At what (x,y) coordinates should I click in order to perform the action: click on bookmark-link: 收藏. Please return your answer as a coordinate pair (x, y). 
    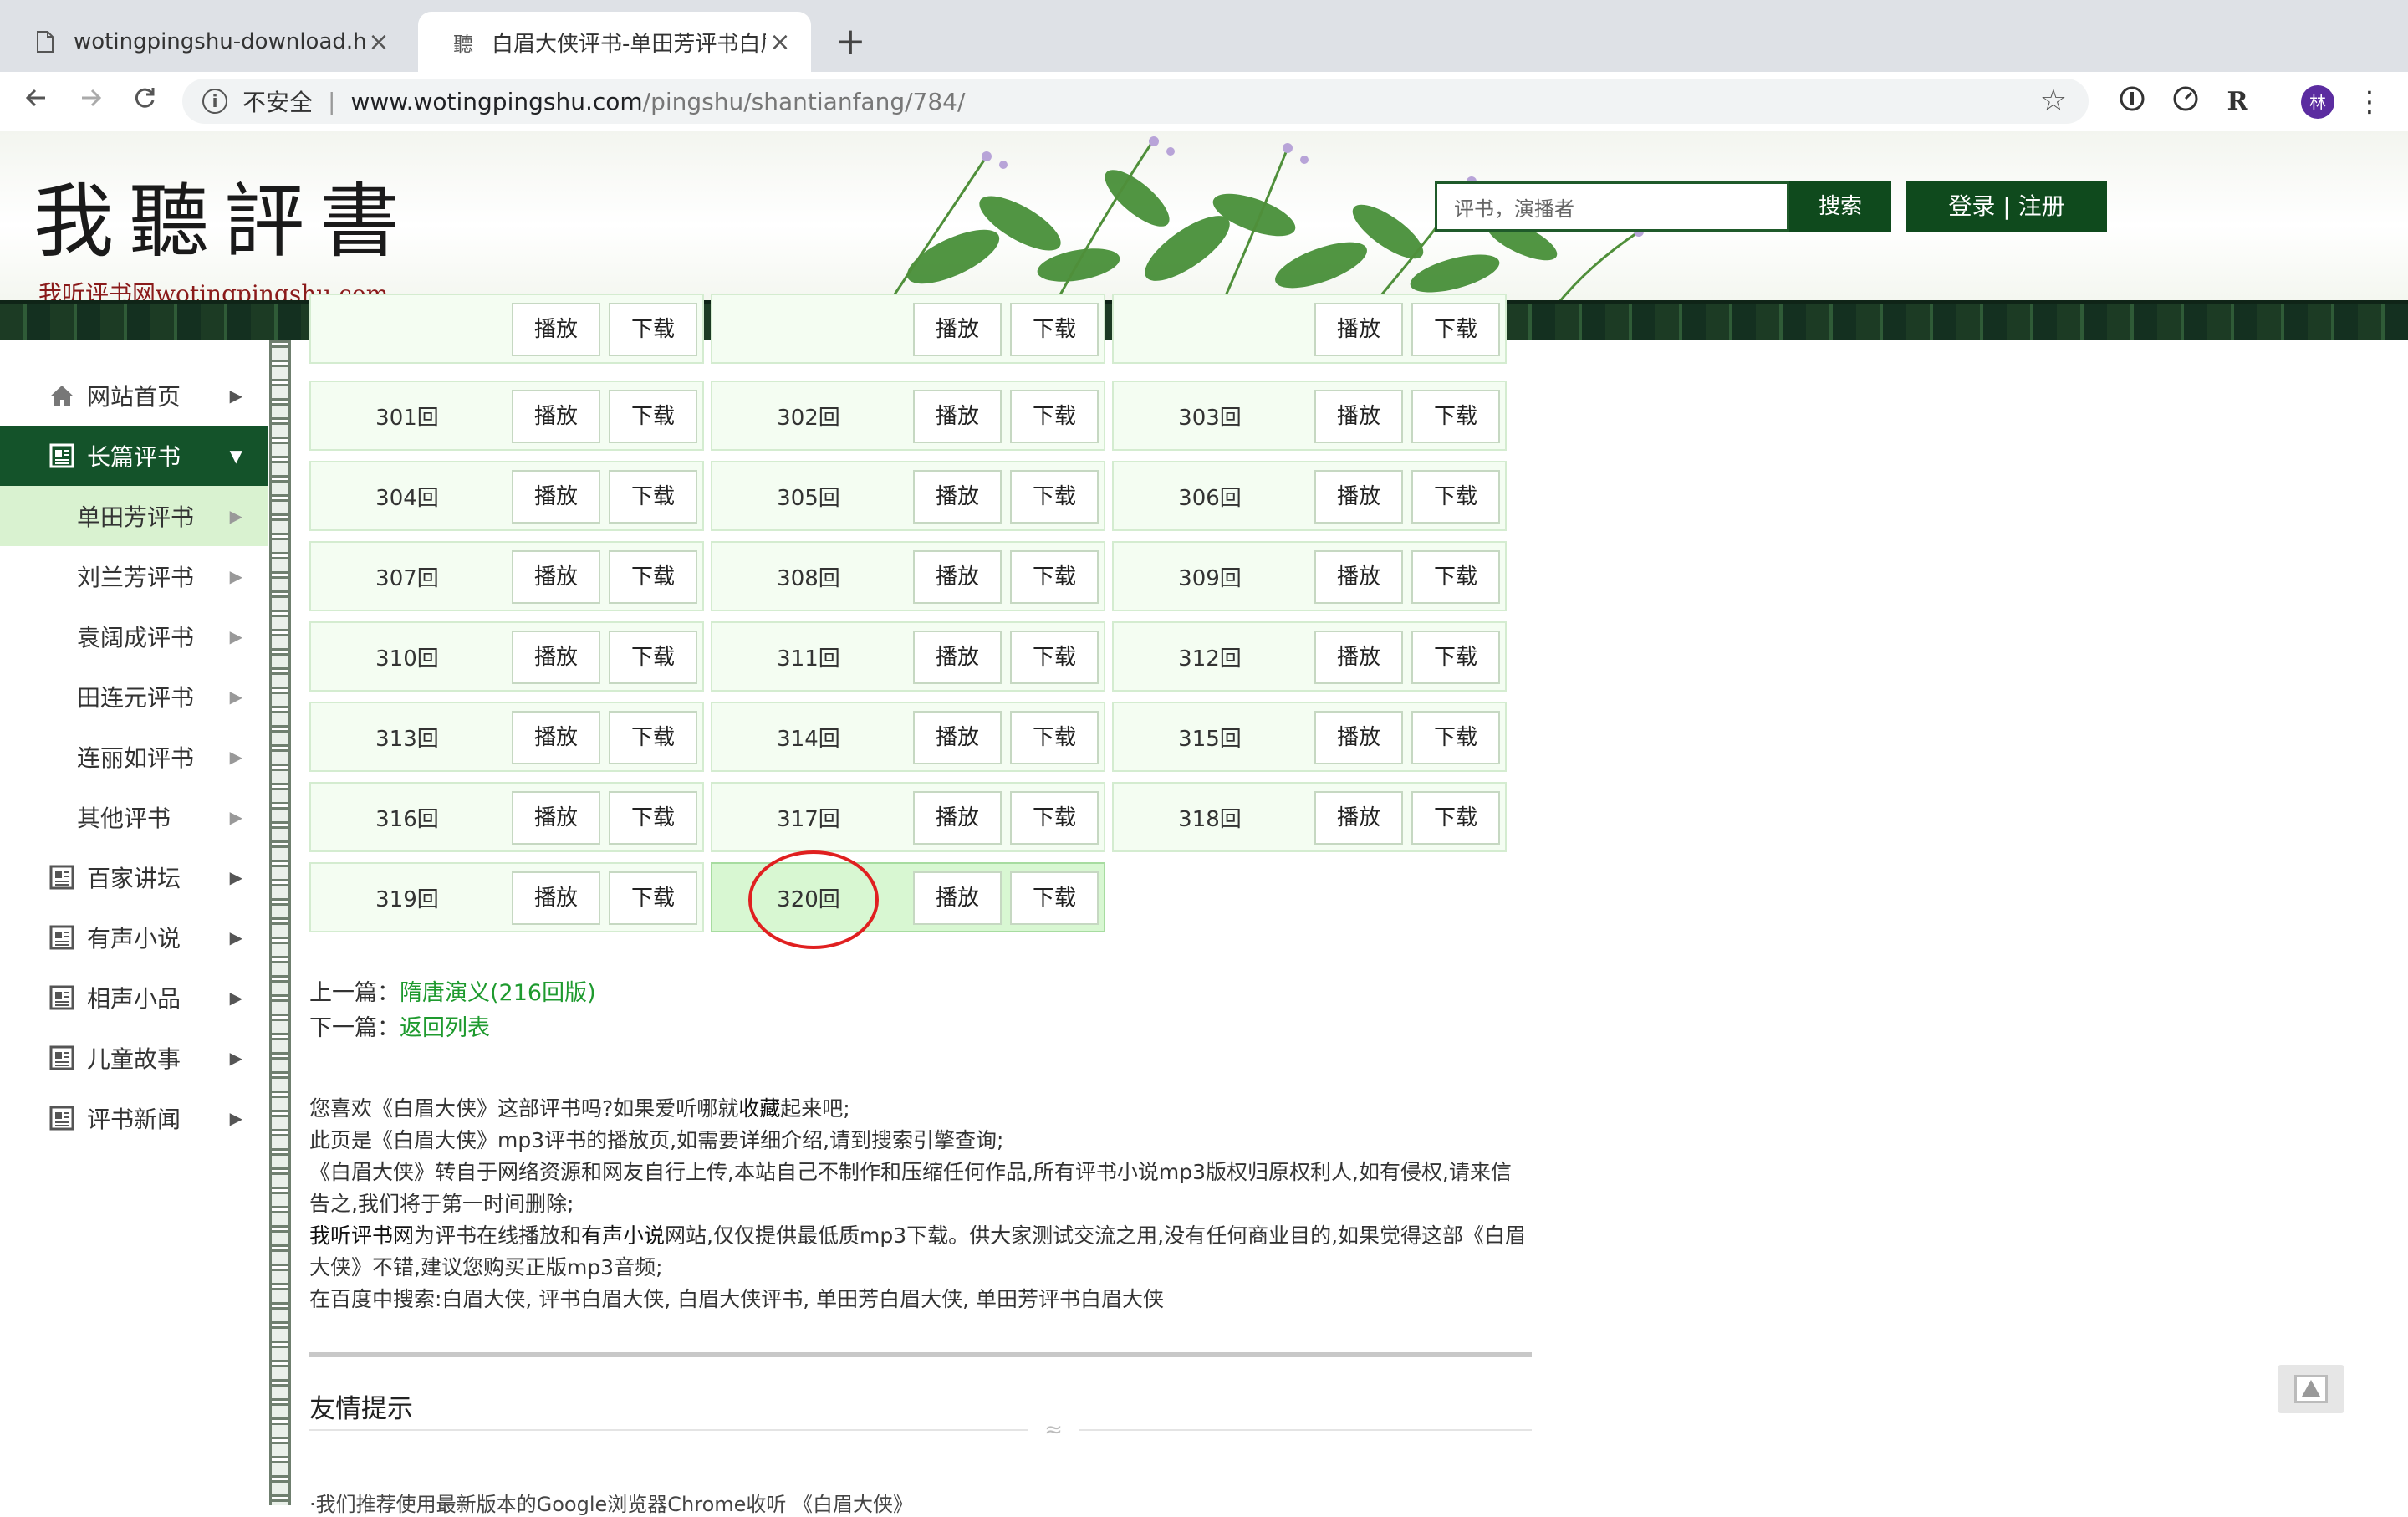
    Looking at the image, I should click on (759, 1108).